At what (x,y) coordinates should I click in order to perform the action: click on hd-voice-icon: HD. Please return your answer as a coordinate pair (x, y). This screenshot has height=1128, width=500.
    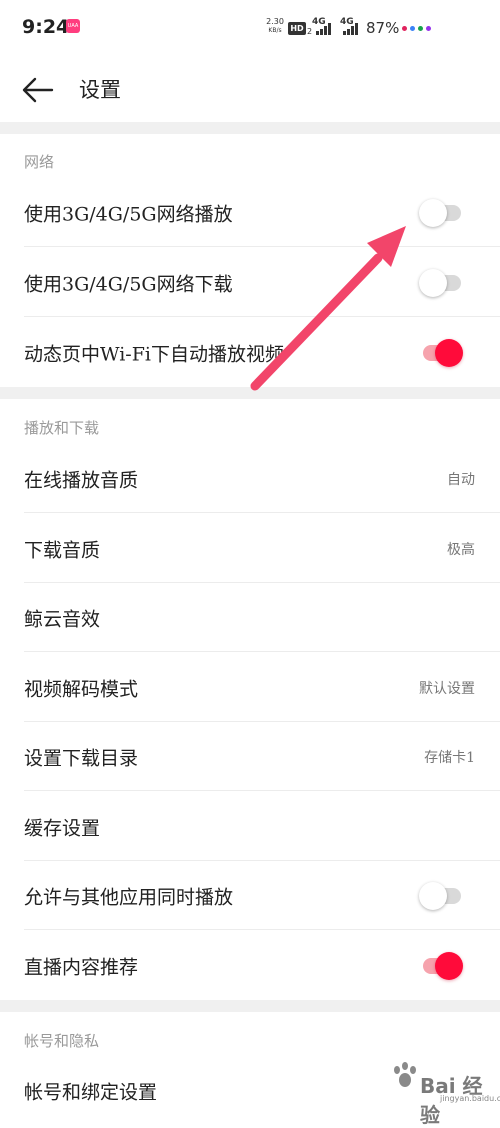
    Looking at the image, I should click on (297, 28).